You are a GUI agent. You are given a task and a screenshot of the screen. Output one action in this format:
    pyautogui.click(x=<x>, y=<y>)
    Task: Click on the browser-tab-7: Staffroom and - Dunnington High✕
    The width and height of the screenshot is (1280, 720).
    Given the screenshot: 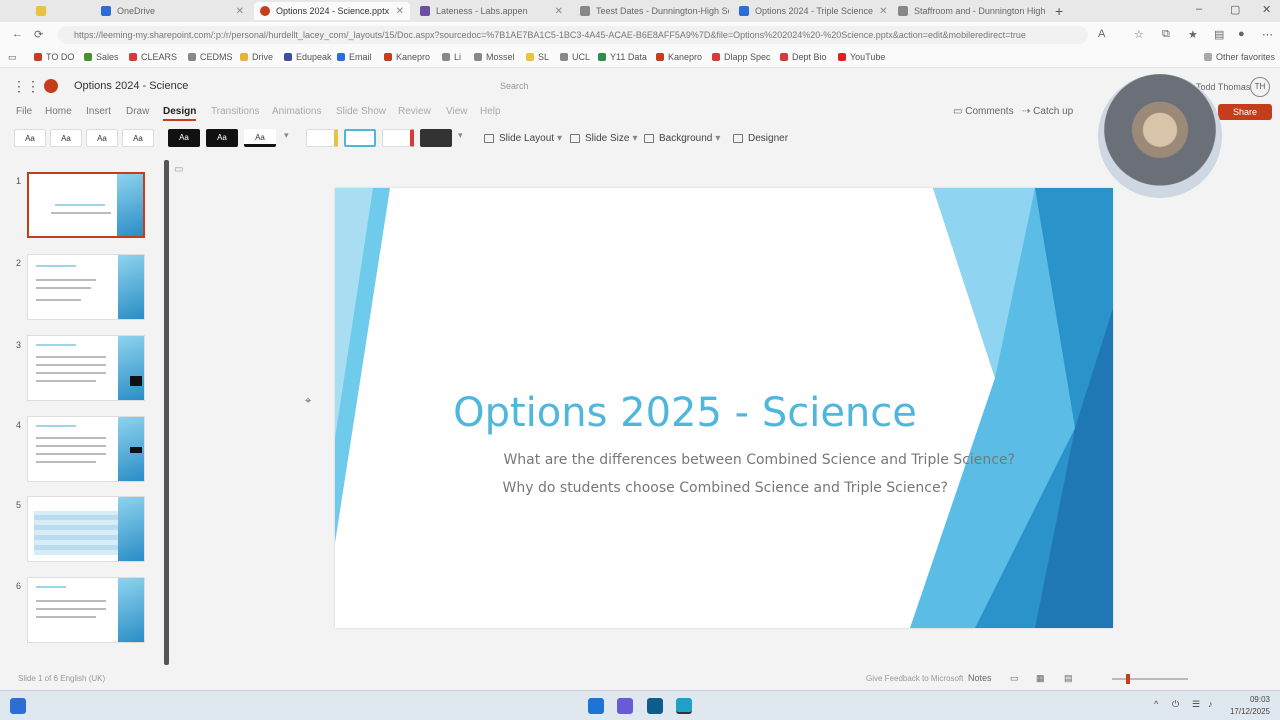 What is the action you would take?
    pyautogui.click(x=969, y=11)
    